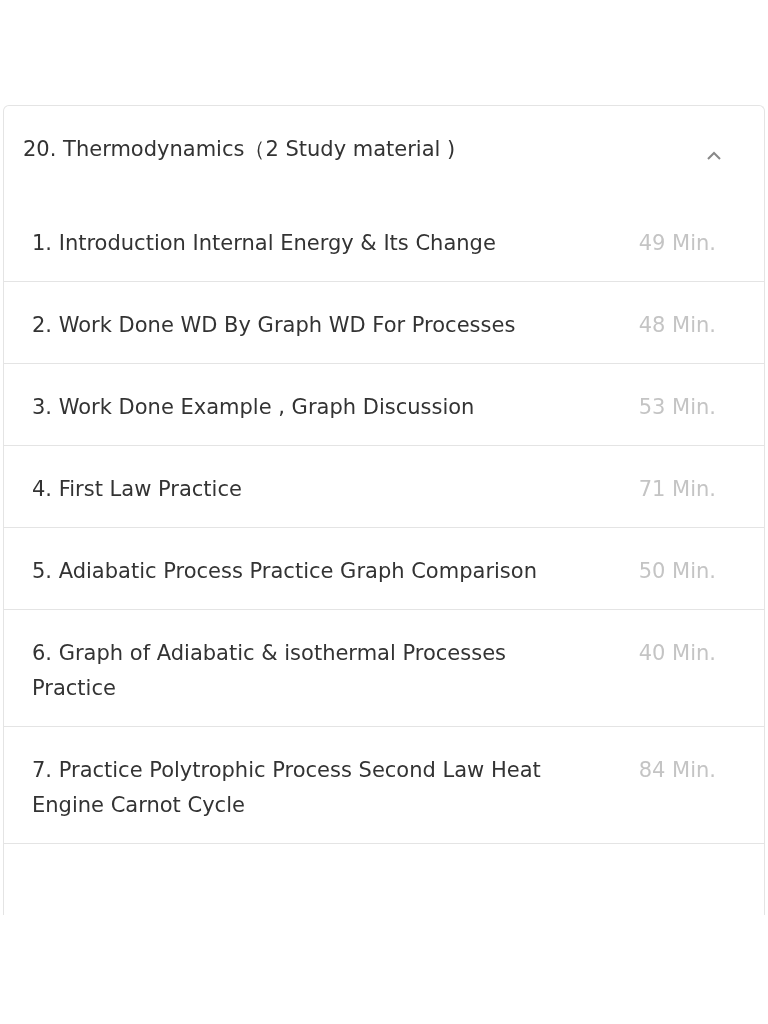 The width and height of the screenshot is (768, 1024). I want to click on lesson-duration: 40 Min., so click(677, 653).